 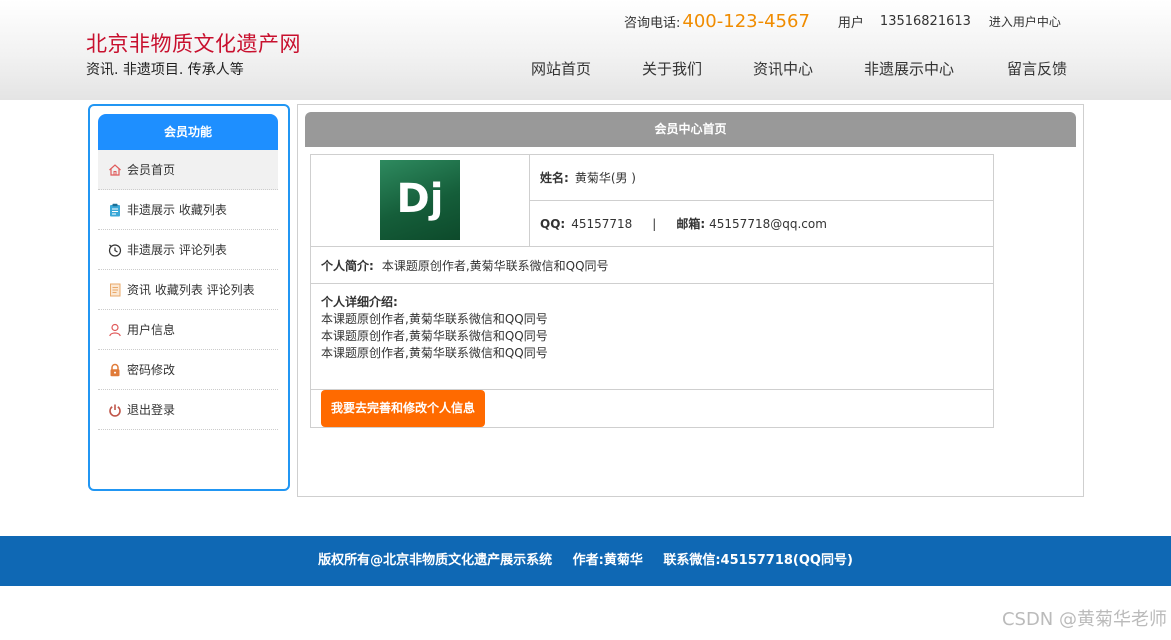 What do you see at coordinates (188, 170) in the screenshot?
I see `sidebar-item-member-home: 会员首页` at bounding box center [188, 170].